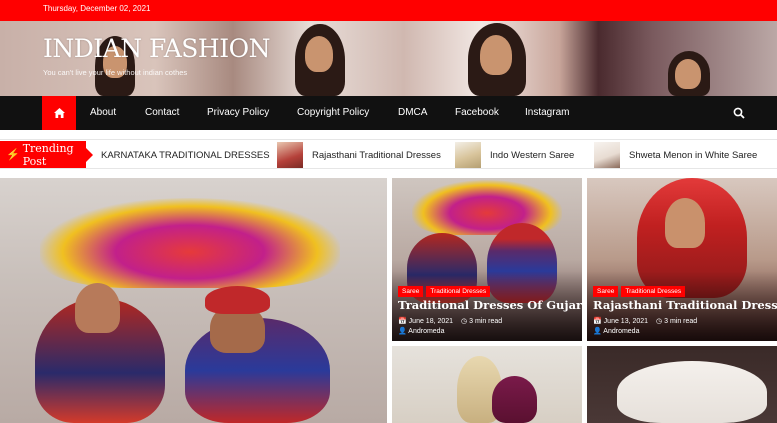 This screenshot has width=777, height=423. I want to click on nav-item-dmca: DMCA, so click(412, 112).